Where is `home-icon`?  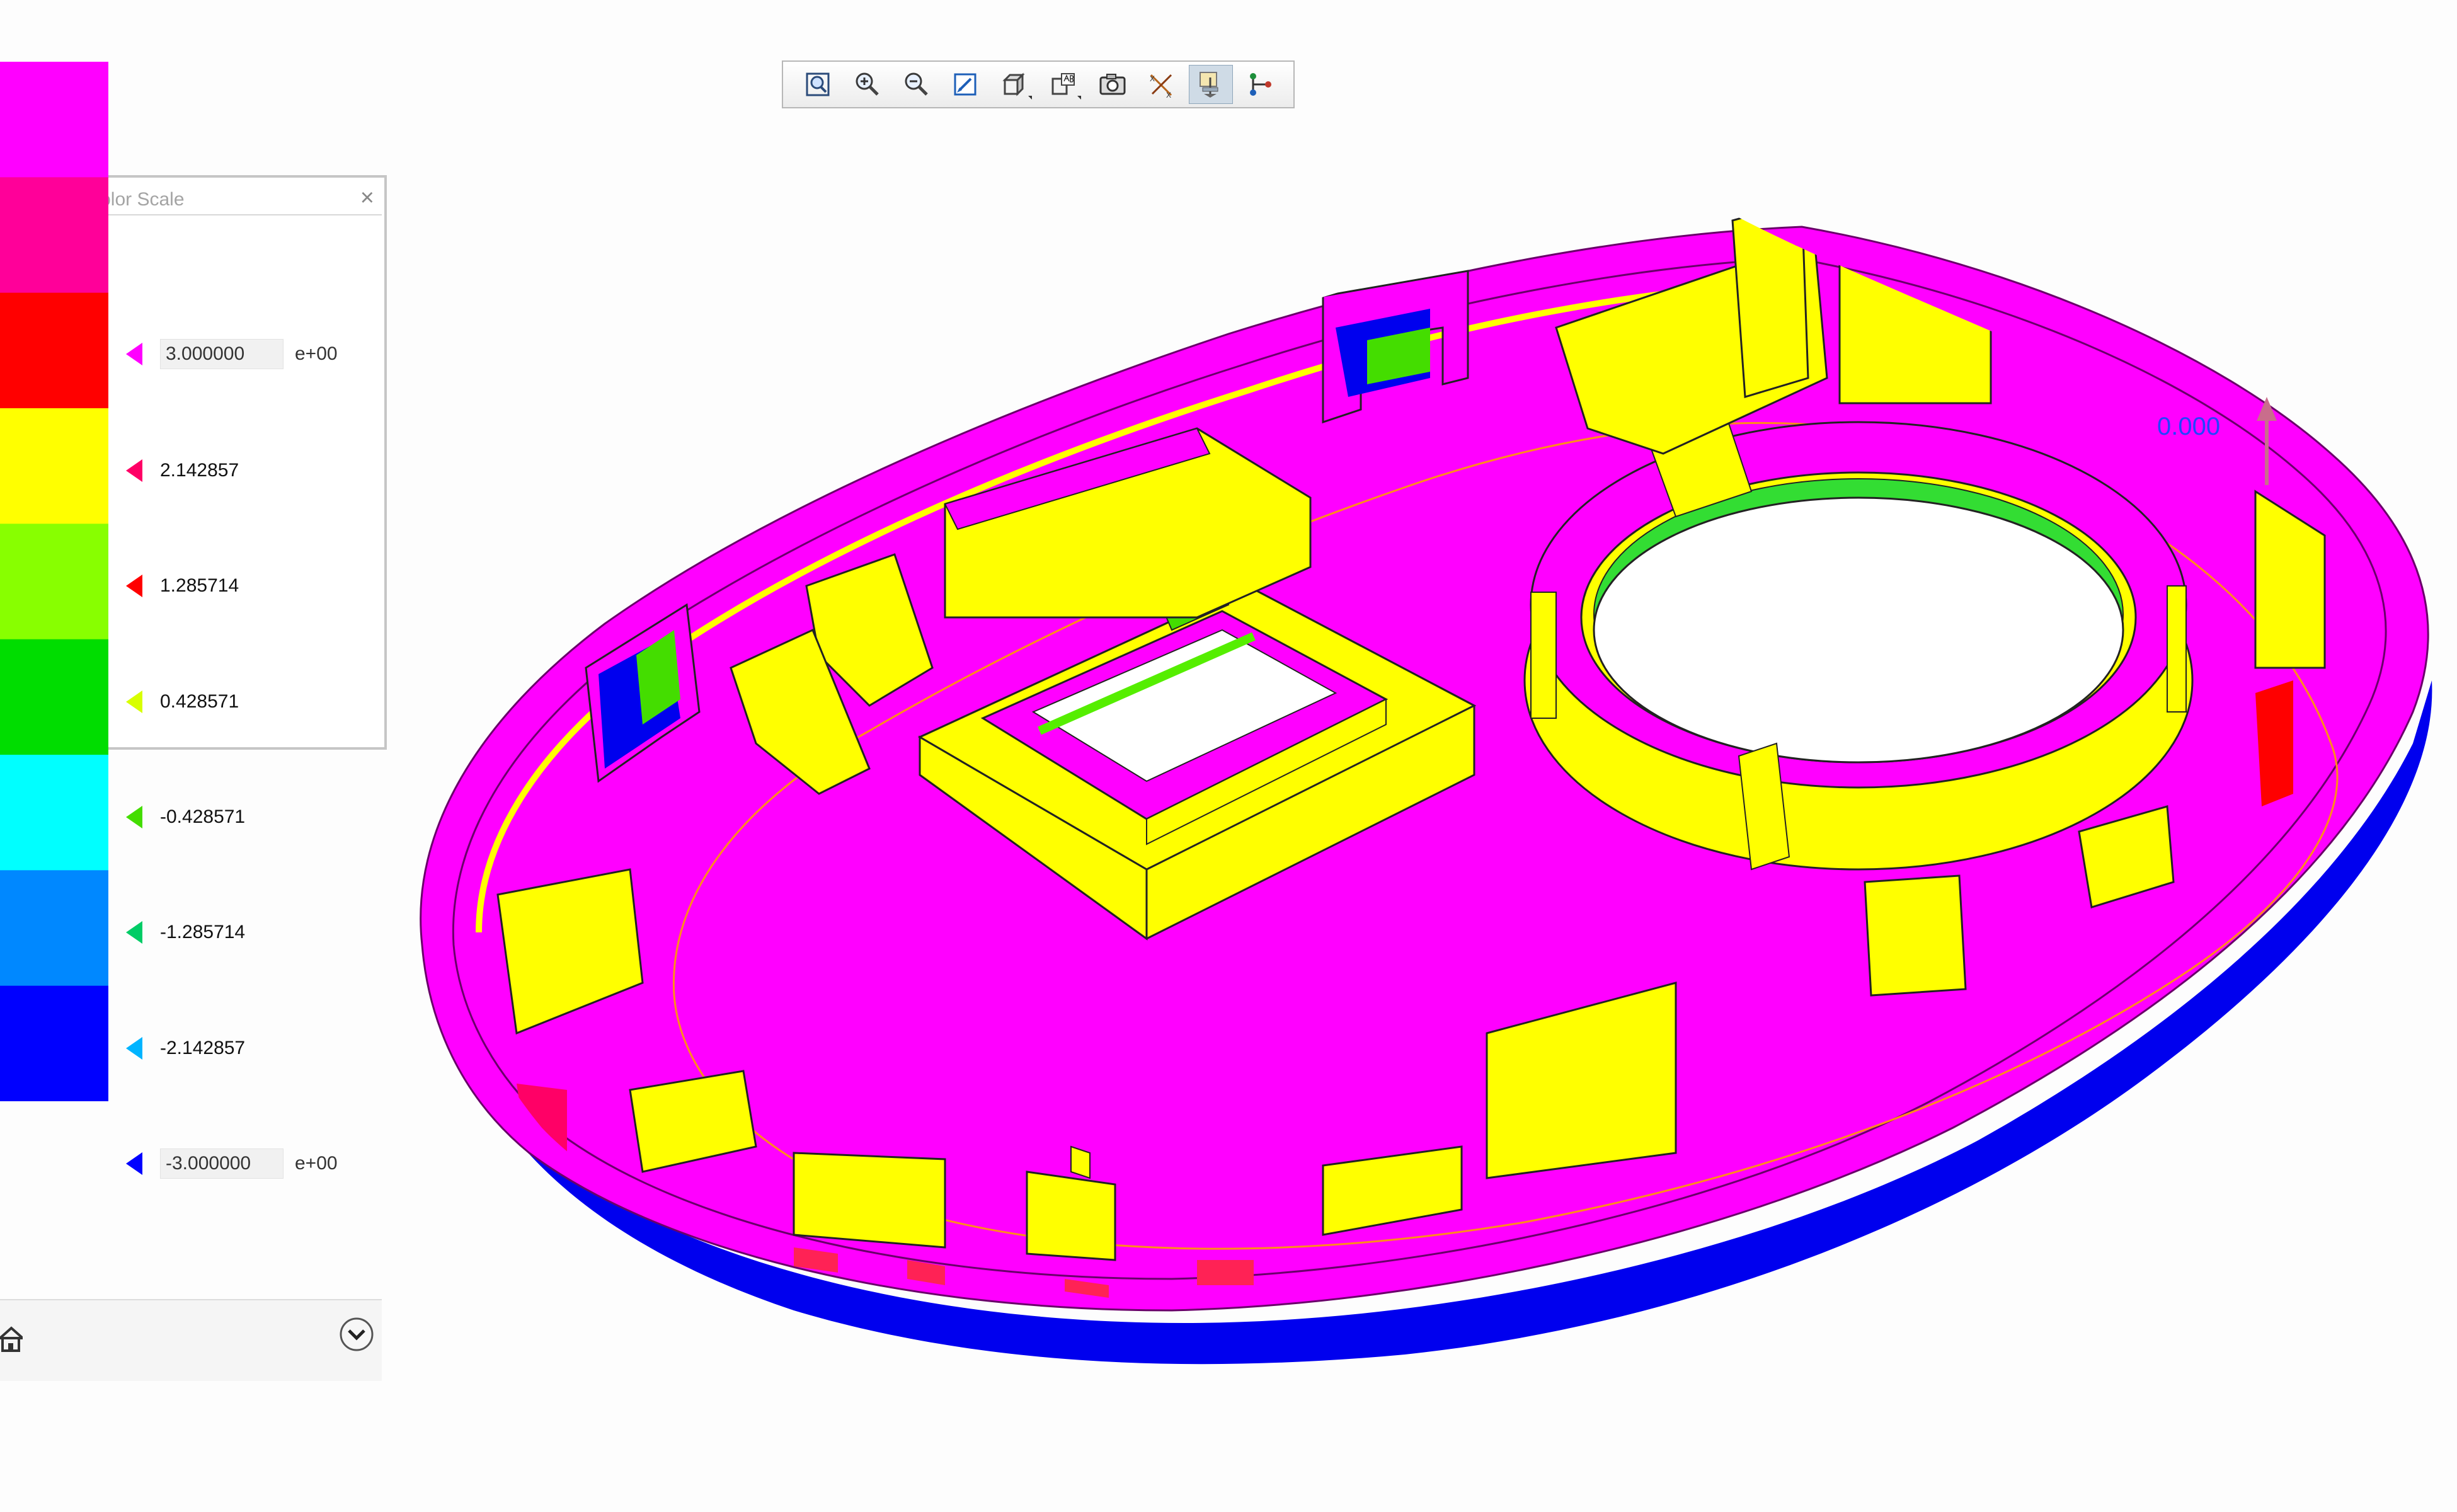 home-icon is located at coordinates (11, 1339).